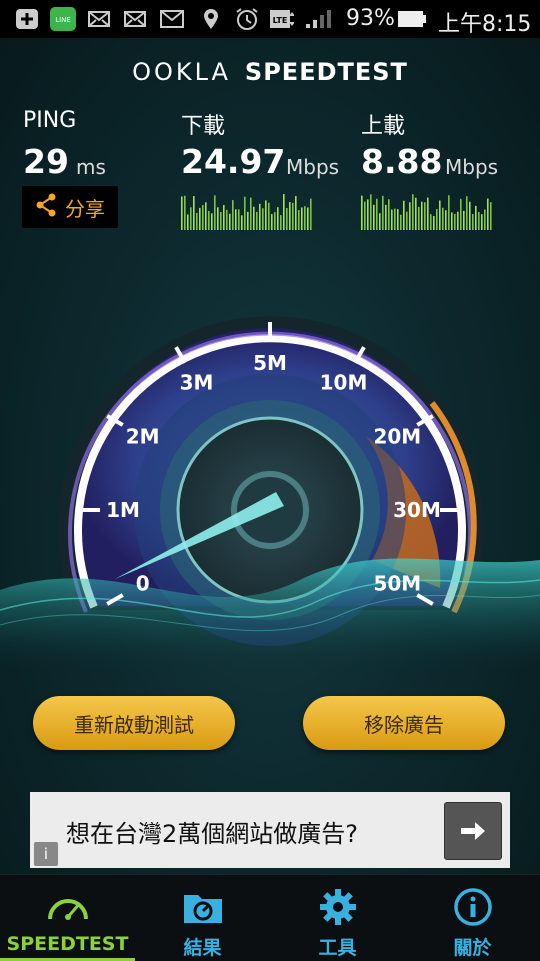 This screenshot has height=961, width=540. Describe the element at coordinates (485, 24) in the screenshot. I see `clock: 上午8:15` at that location.